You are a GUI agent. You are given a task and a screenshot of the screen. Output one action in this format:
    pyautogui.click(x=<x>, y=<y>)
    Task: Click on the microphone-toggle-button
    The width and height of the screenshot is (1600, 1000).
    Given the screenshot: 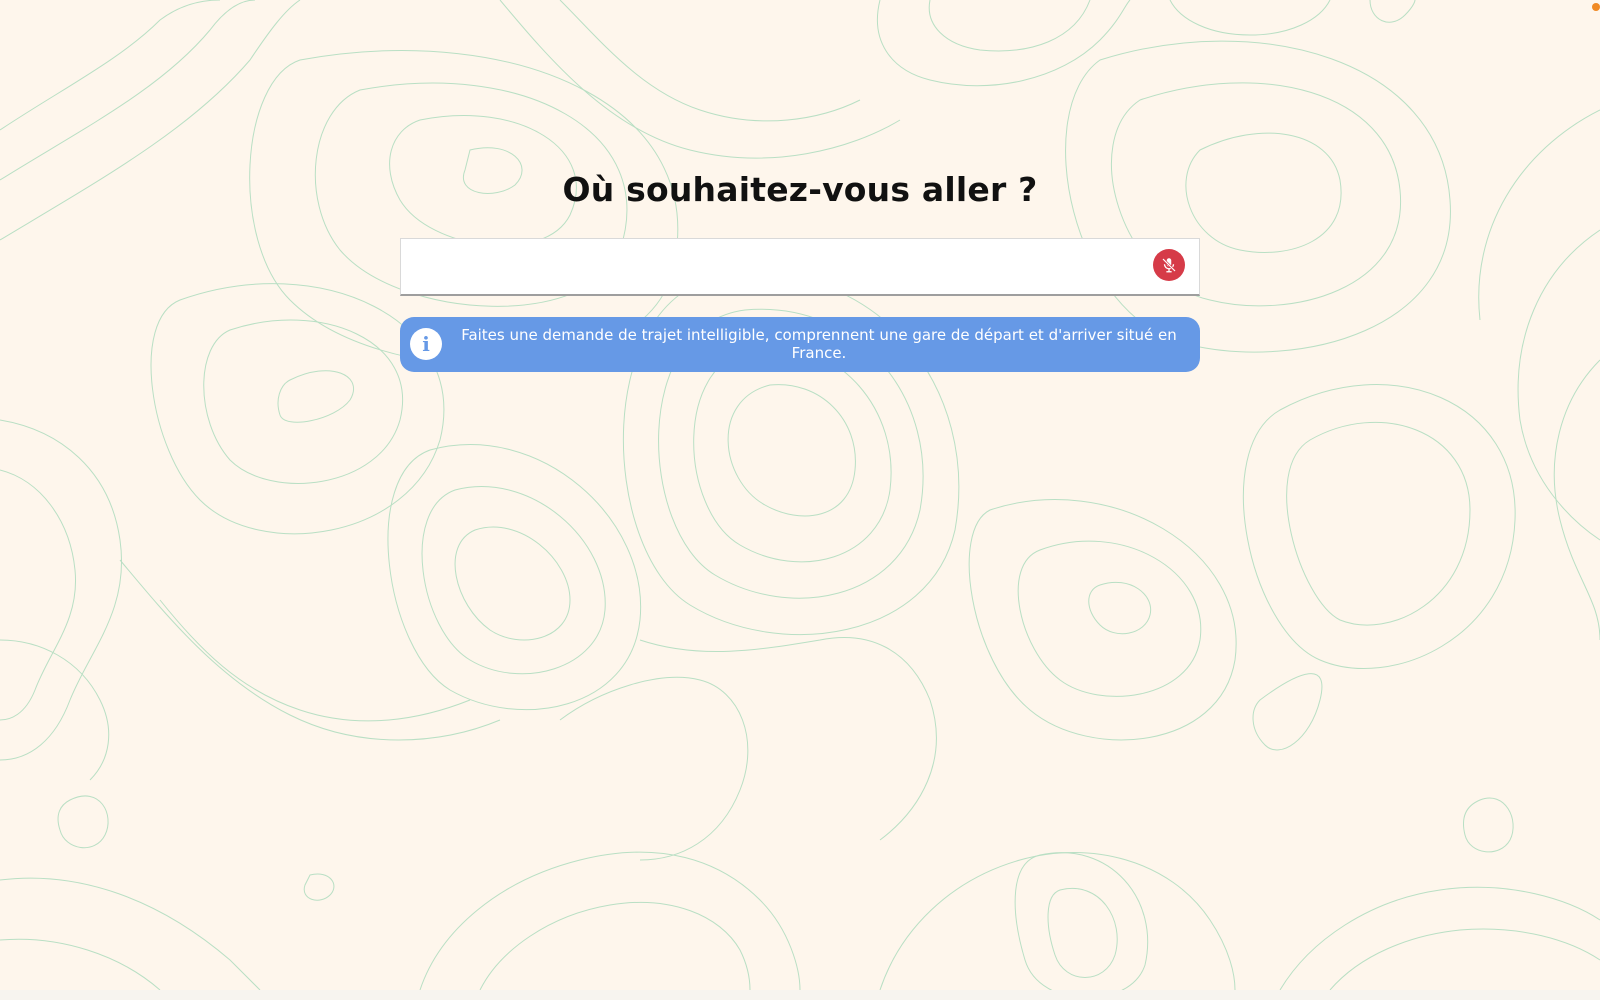 What is the action you would take?
    pyautogui.click(x=1169, y=265)
    